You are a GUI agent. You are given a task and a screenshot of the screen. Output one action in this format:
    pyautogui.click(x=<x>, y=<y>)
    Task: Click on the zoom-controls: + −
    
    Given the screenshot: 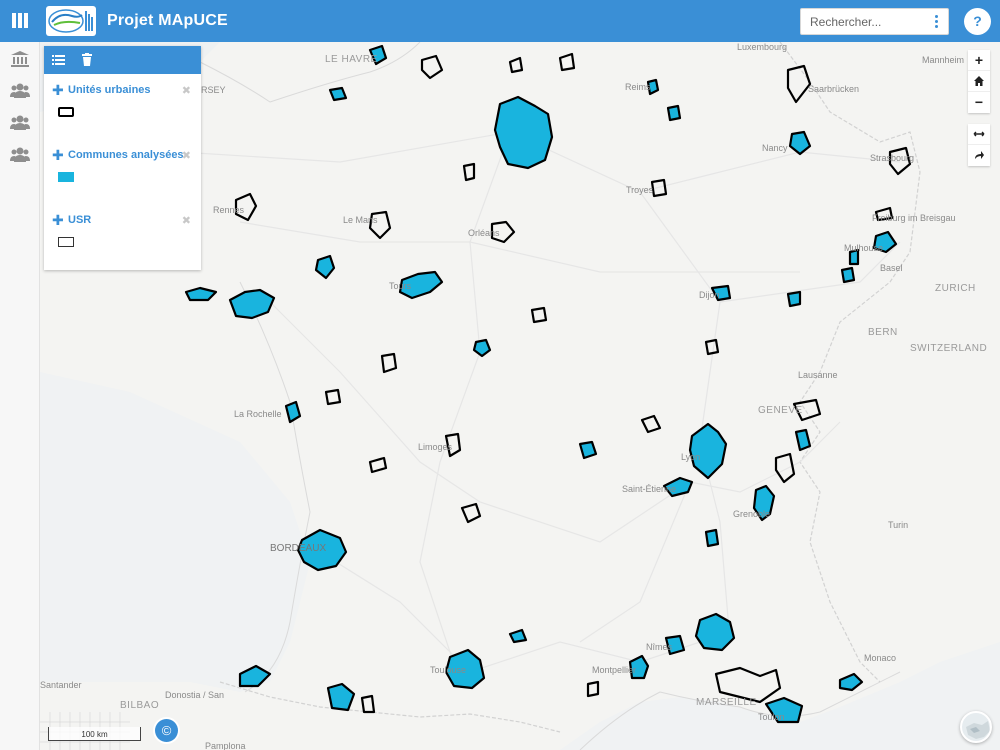 What is the action you would take?
    pyautogui.click(x=979, y=81)
    